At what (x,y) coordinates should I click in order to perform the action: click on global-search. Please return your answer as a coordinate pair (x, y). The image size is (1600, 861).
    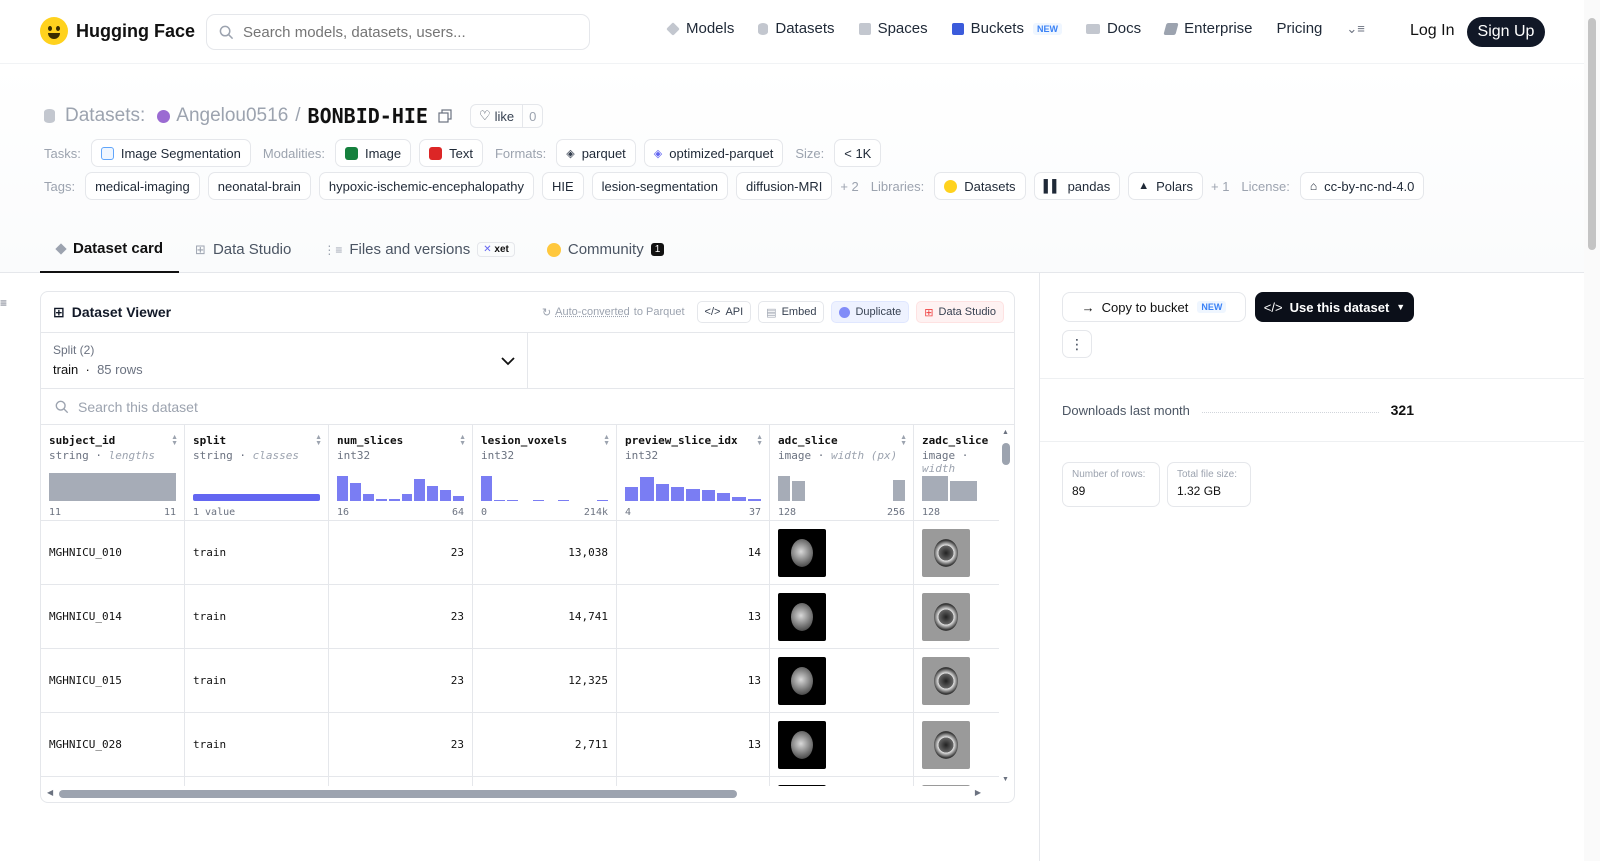
    Looking at the image, I should click on (398, 32).